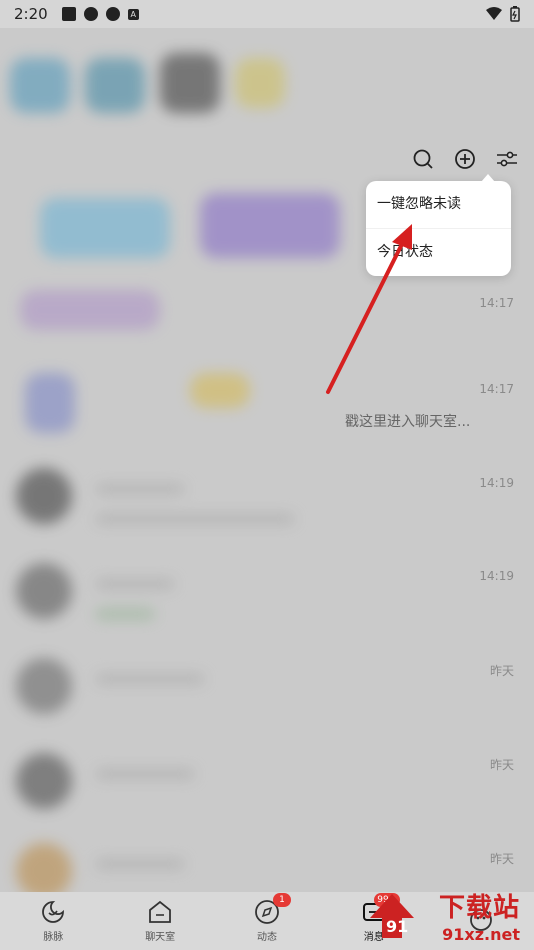 The image size is (534, 950). Describe the element at coordinates (133, 14) in the screenshot. I see `a-box-icon: A` at that location.